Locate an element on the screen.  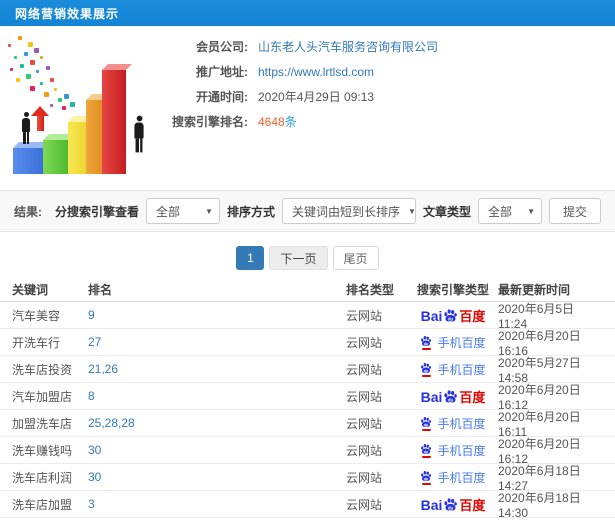
page-title: 网络营销效果展示 is located at coordinates (67, 13).